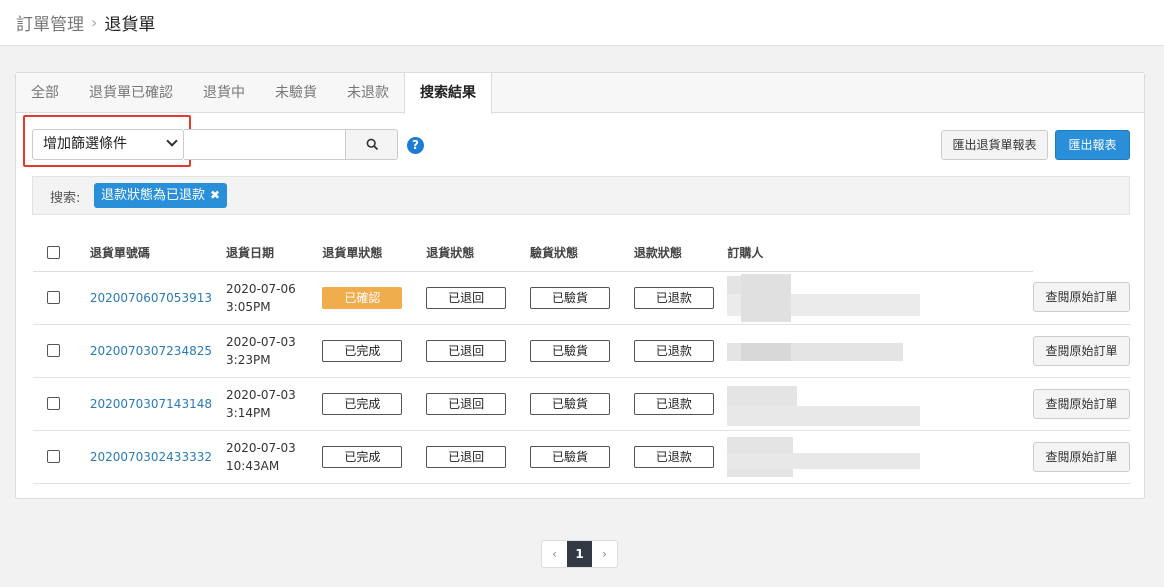 The image size is (1164, 587). What do you see at coordinates (53, 253) in the screenshot?
I see `select-all-checkbox` at bounding box center [53, 253].